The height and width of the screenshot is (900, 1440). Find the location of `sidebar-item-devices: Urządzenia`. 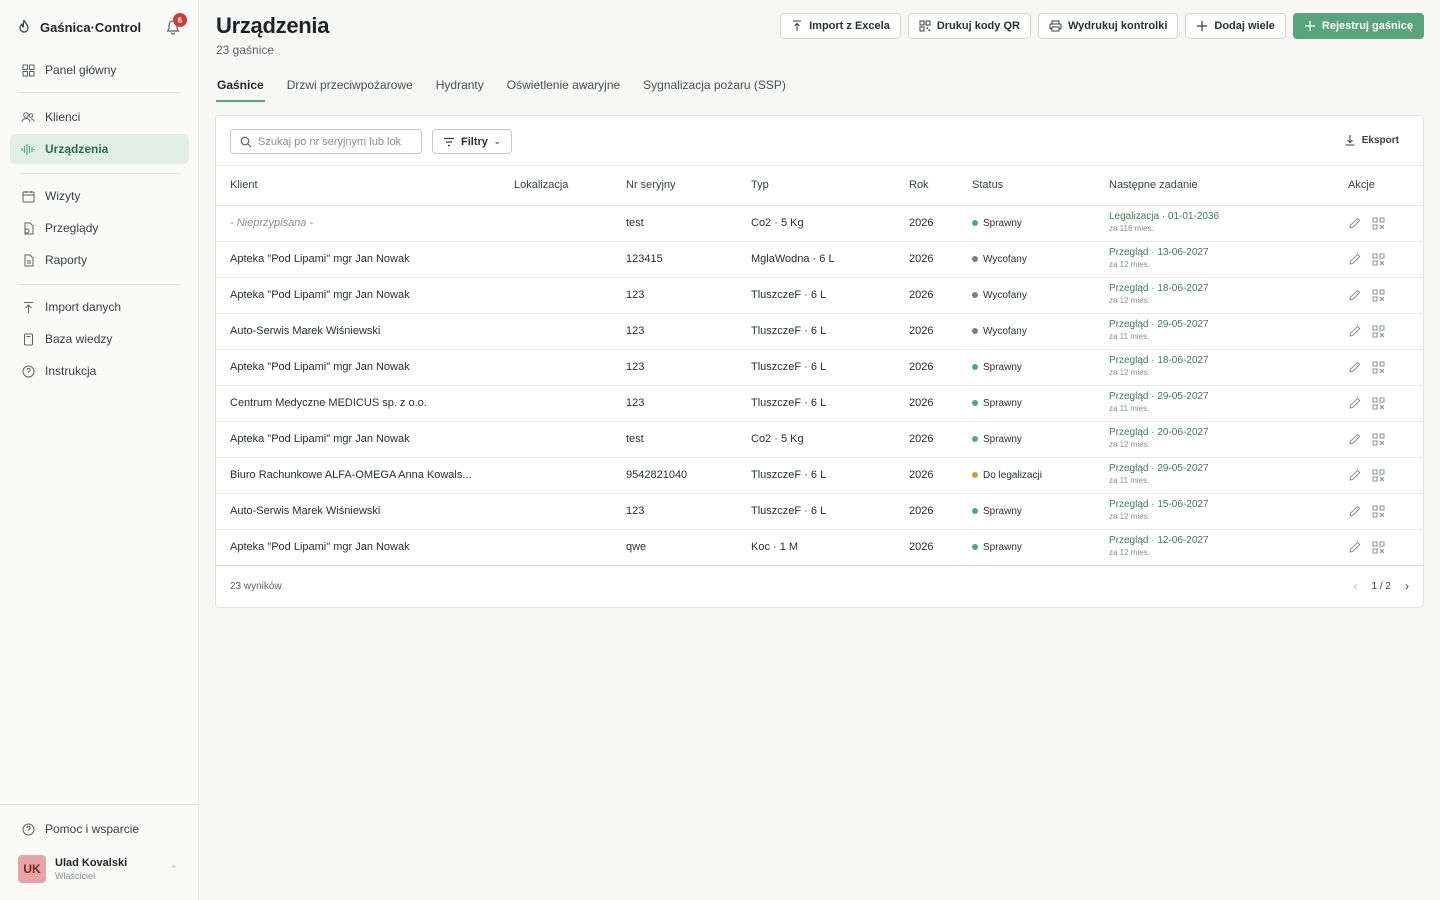

sidebar-item-devices: Urządzenia is located at coordinates (99, 149).